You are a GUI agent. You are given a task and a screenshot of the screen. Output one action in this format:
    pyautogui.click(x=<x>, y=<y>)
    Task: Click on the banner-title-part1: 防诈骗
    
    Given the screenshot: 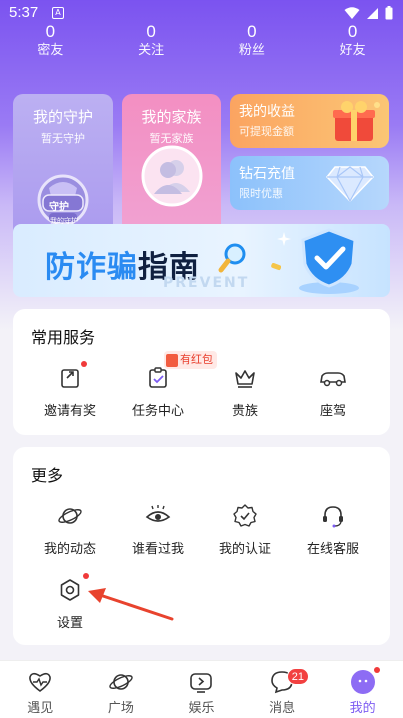 What is the action you would take?
    pyautogui.click(x=91, y=267)
    